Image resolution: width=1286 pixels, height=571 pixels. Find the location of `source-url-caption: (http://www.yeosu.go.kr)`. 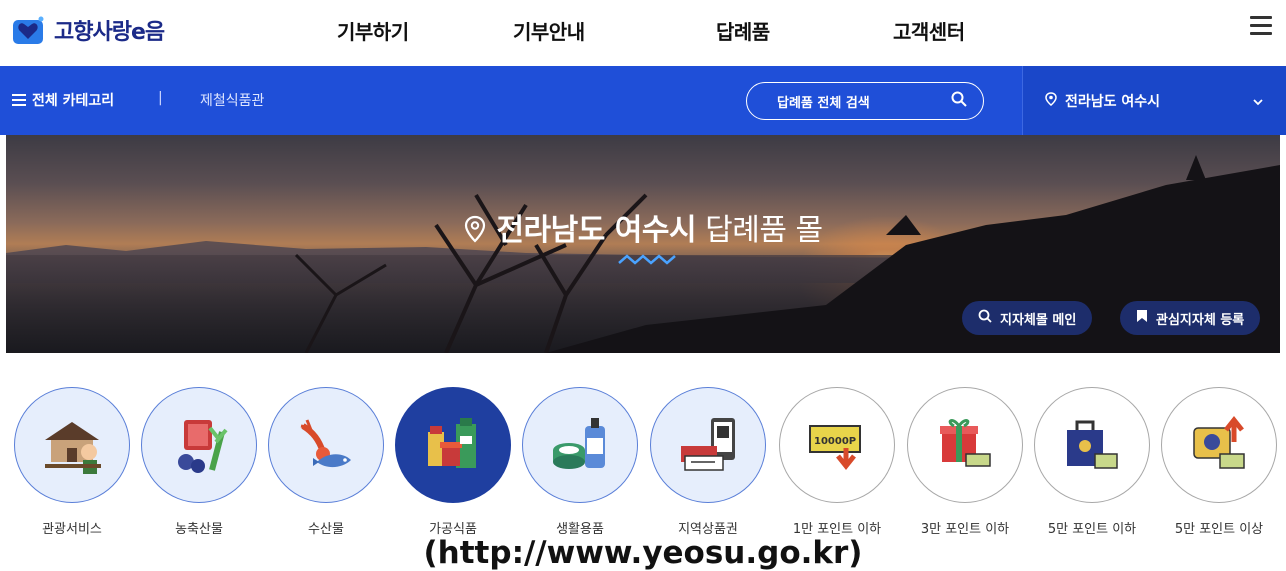

source-url-caption: (http://www.yeosu.go.kr) is located at coordinates (643, 553).